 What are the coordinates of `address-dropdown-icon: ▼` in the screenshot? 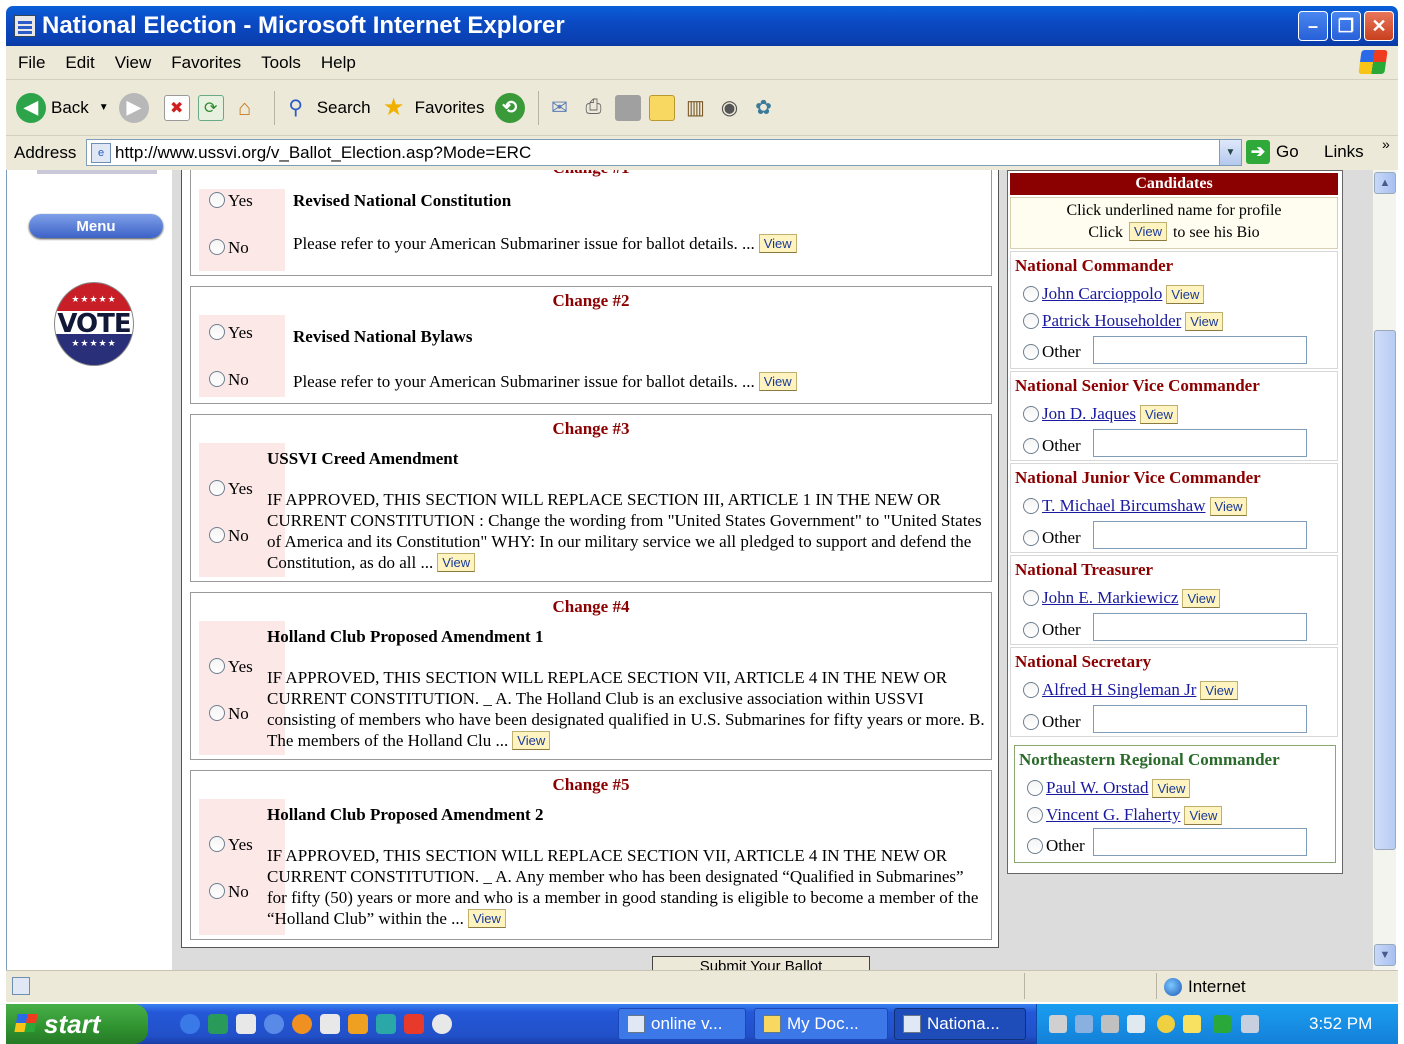 It's located at (1230, 152).